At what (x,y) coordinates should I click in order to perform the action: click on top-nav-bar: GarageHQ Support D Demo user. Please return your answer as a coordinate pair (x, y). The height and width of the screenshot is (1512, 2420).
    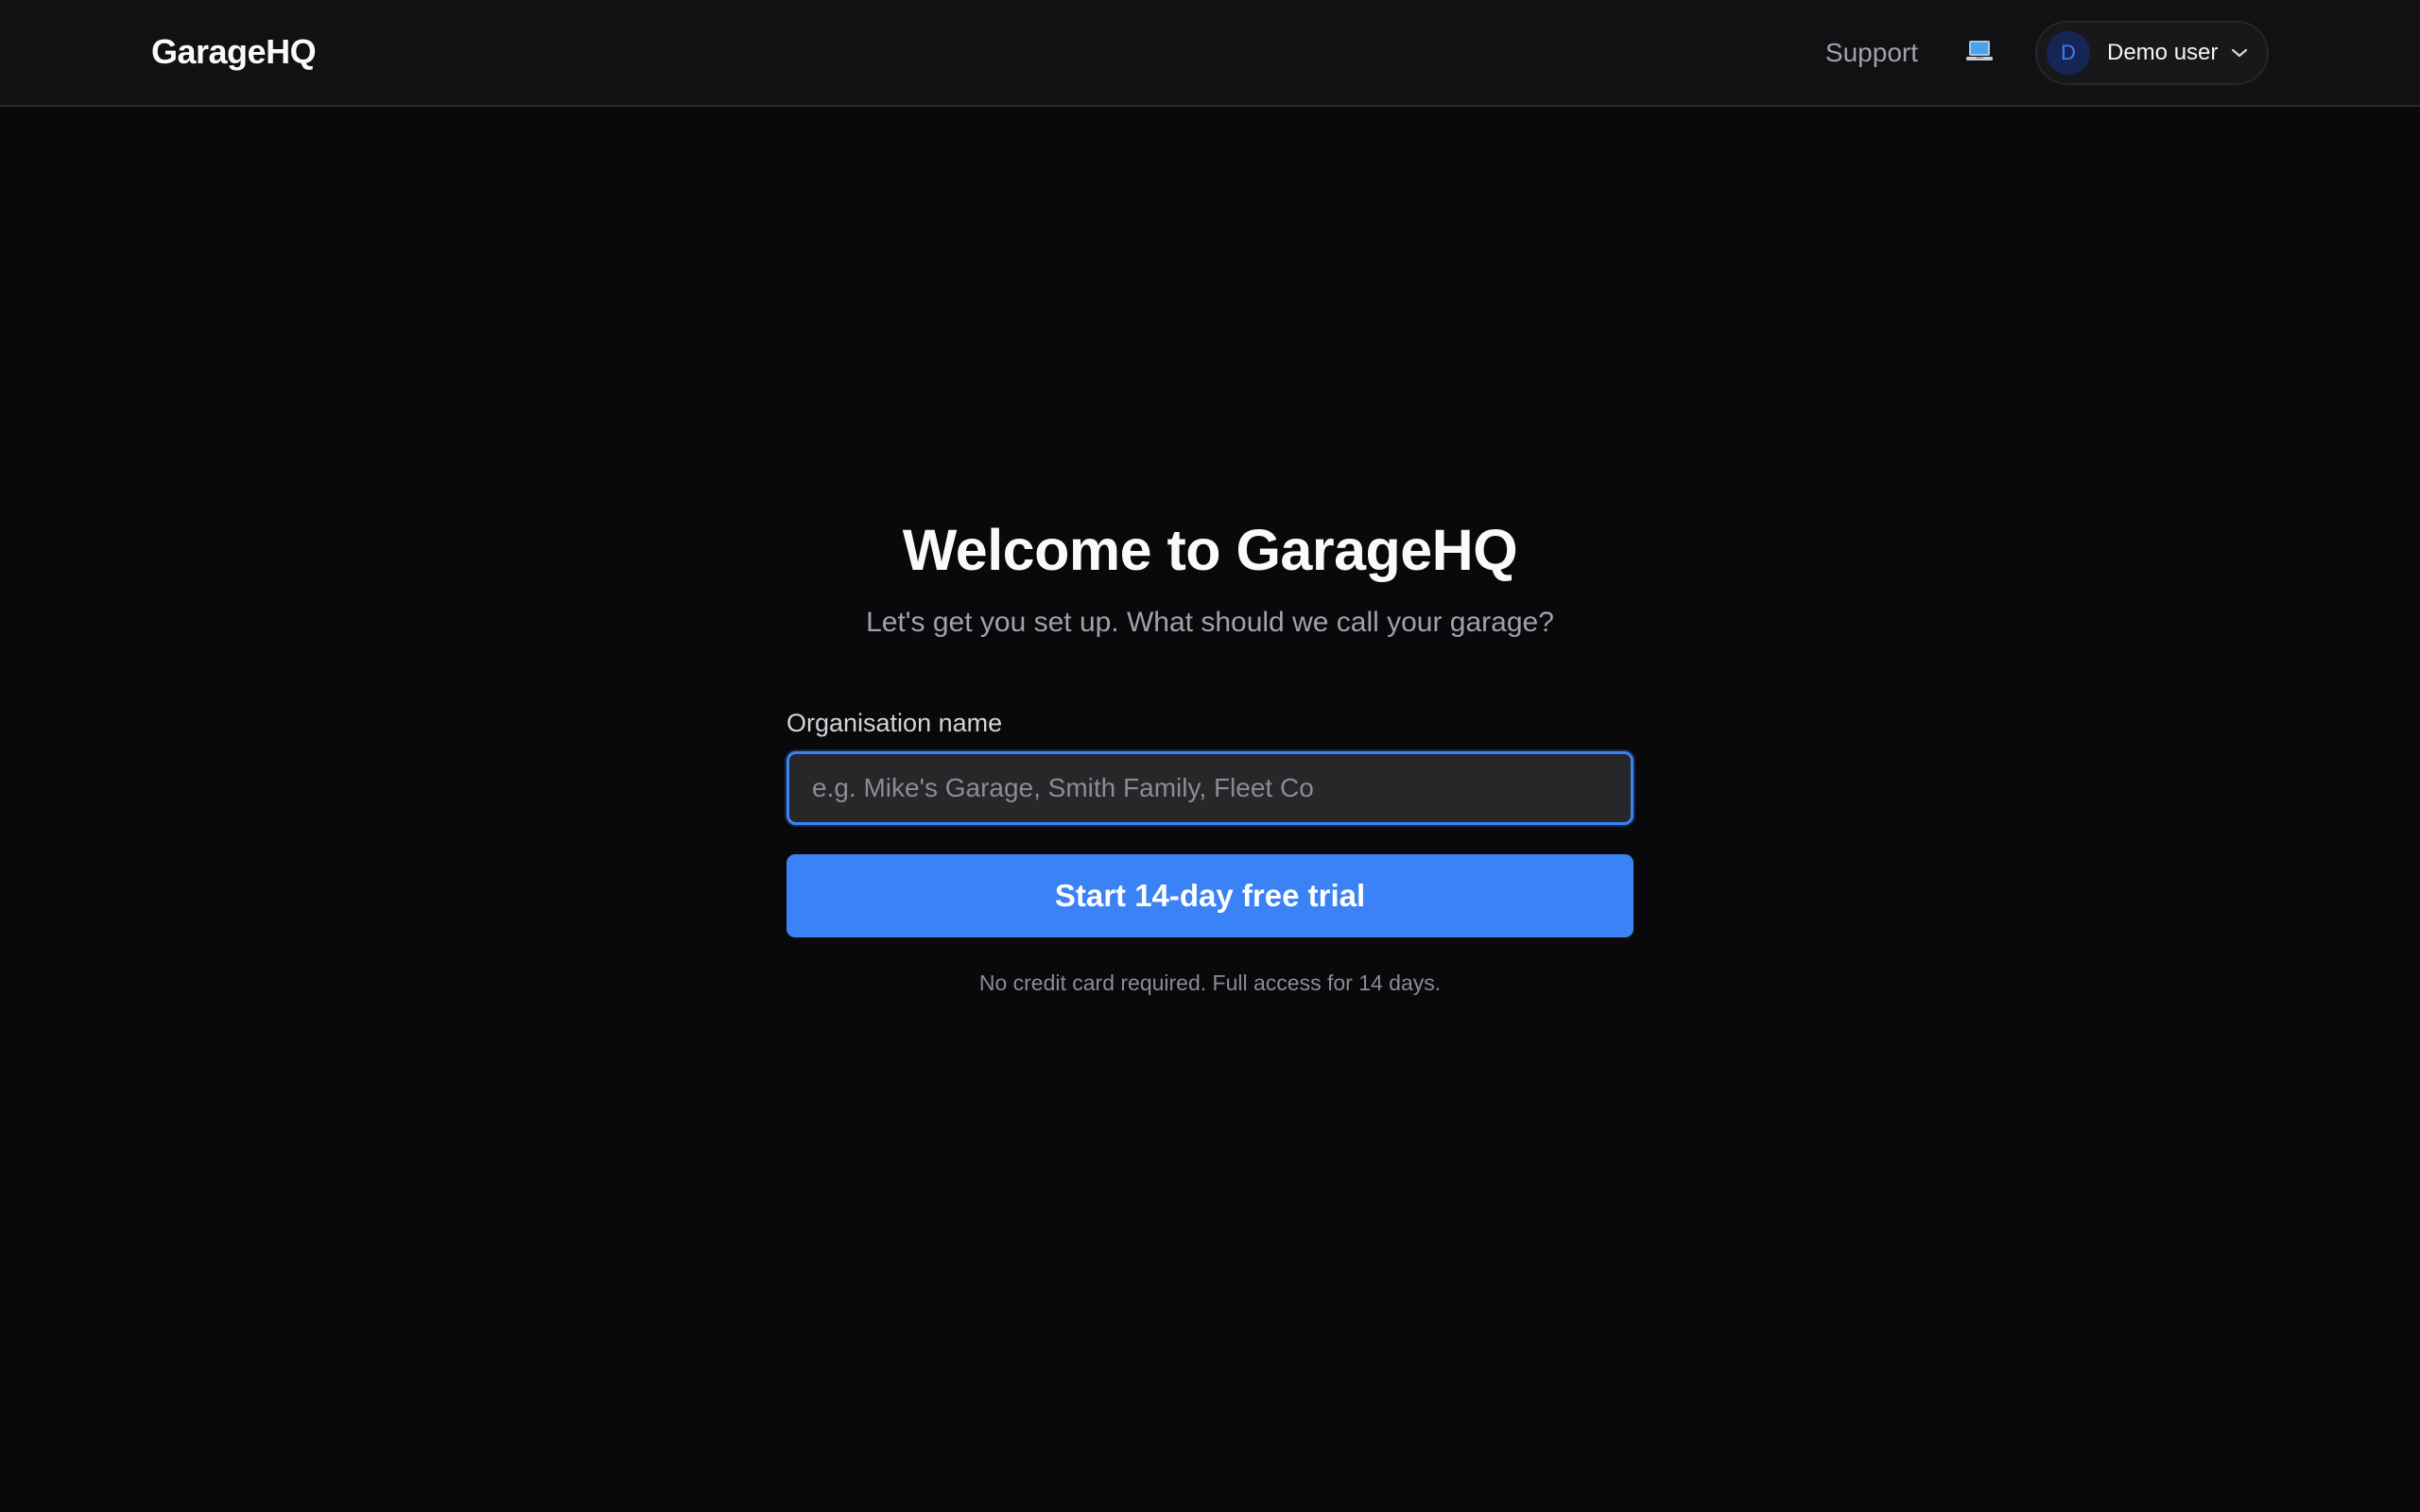
    Looking at the image, I should click on (1210, 53).